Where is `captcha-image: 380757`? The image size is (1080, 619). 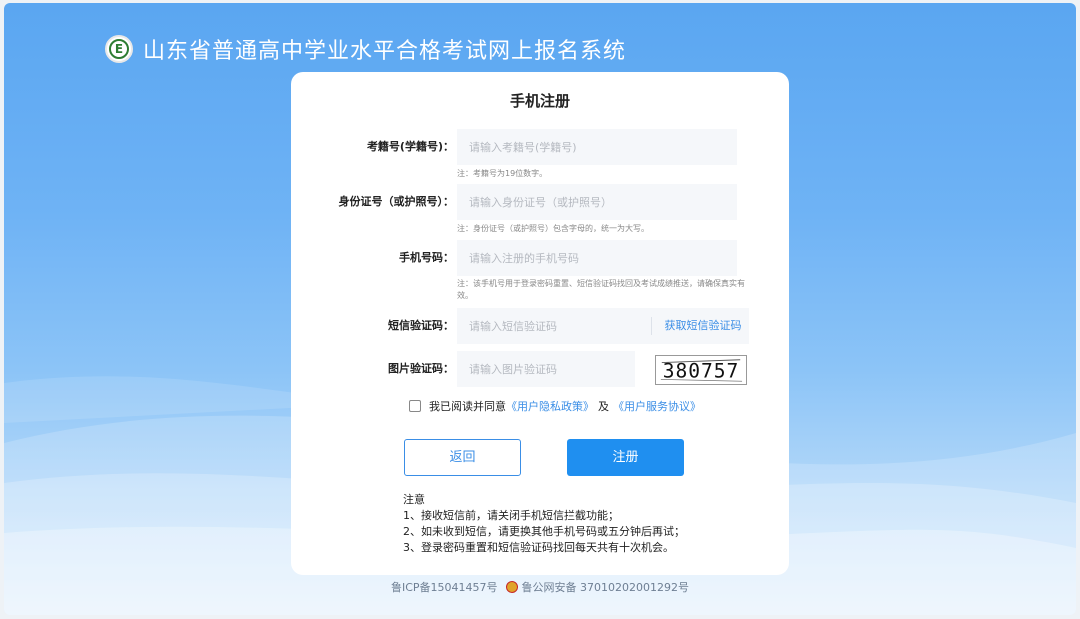
captcha-image: 380757 is located at coordinates (701, 370).